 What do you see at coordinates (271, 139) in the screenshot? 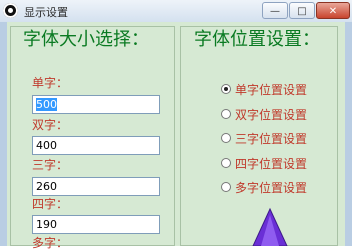
I see `radio-label: 三字位置设置` at bounding box center [271, 139].